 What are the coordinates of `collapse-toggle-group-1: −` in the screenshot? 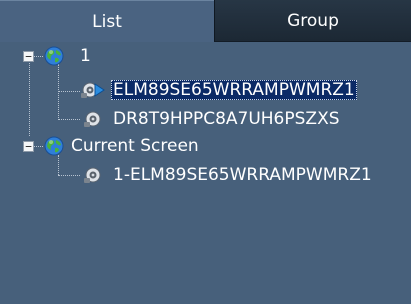 It's located at (28, 56).